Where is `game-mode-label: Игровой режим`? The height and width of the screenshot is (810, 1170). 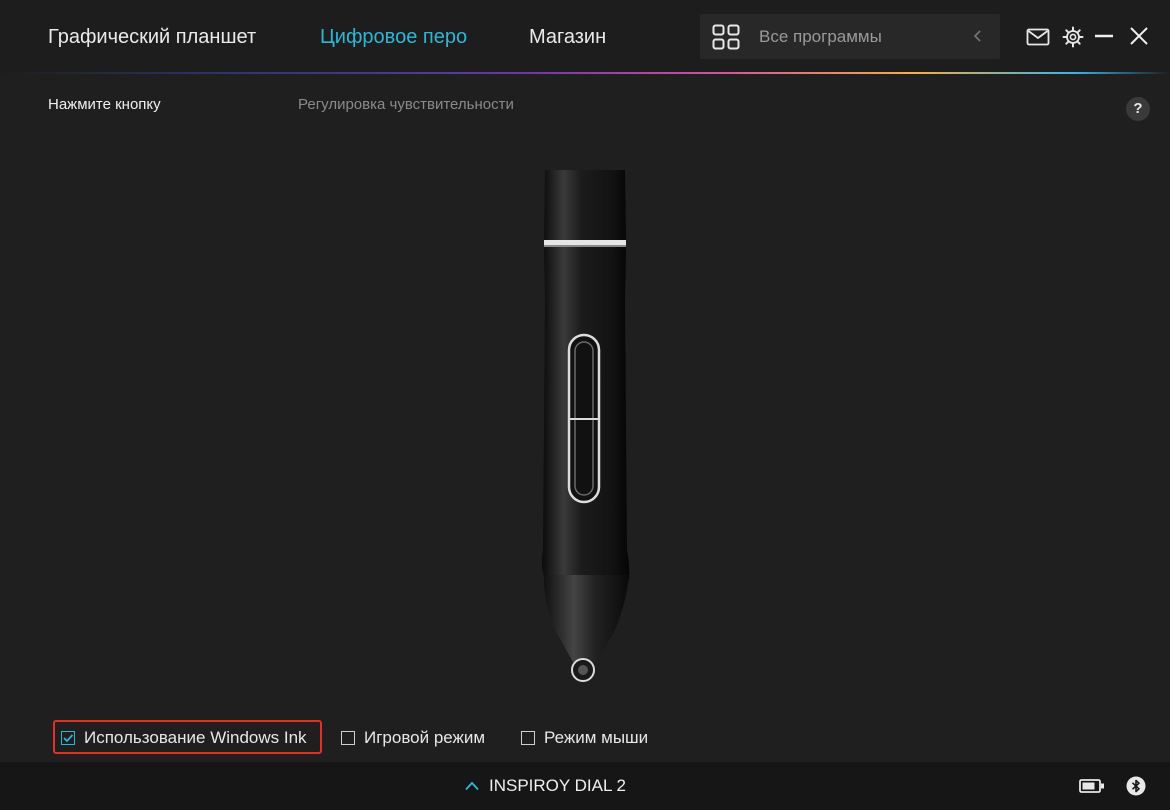
game-mode-label: Игровой режим is located at coordinates (425, 737).